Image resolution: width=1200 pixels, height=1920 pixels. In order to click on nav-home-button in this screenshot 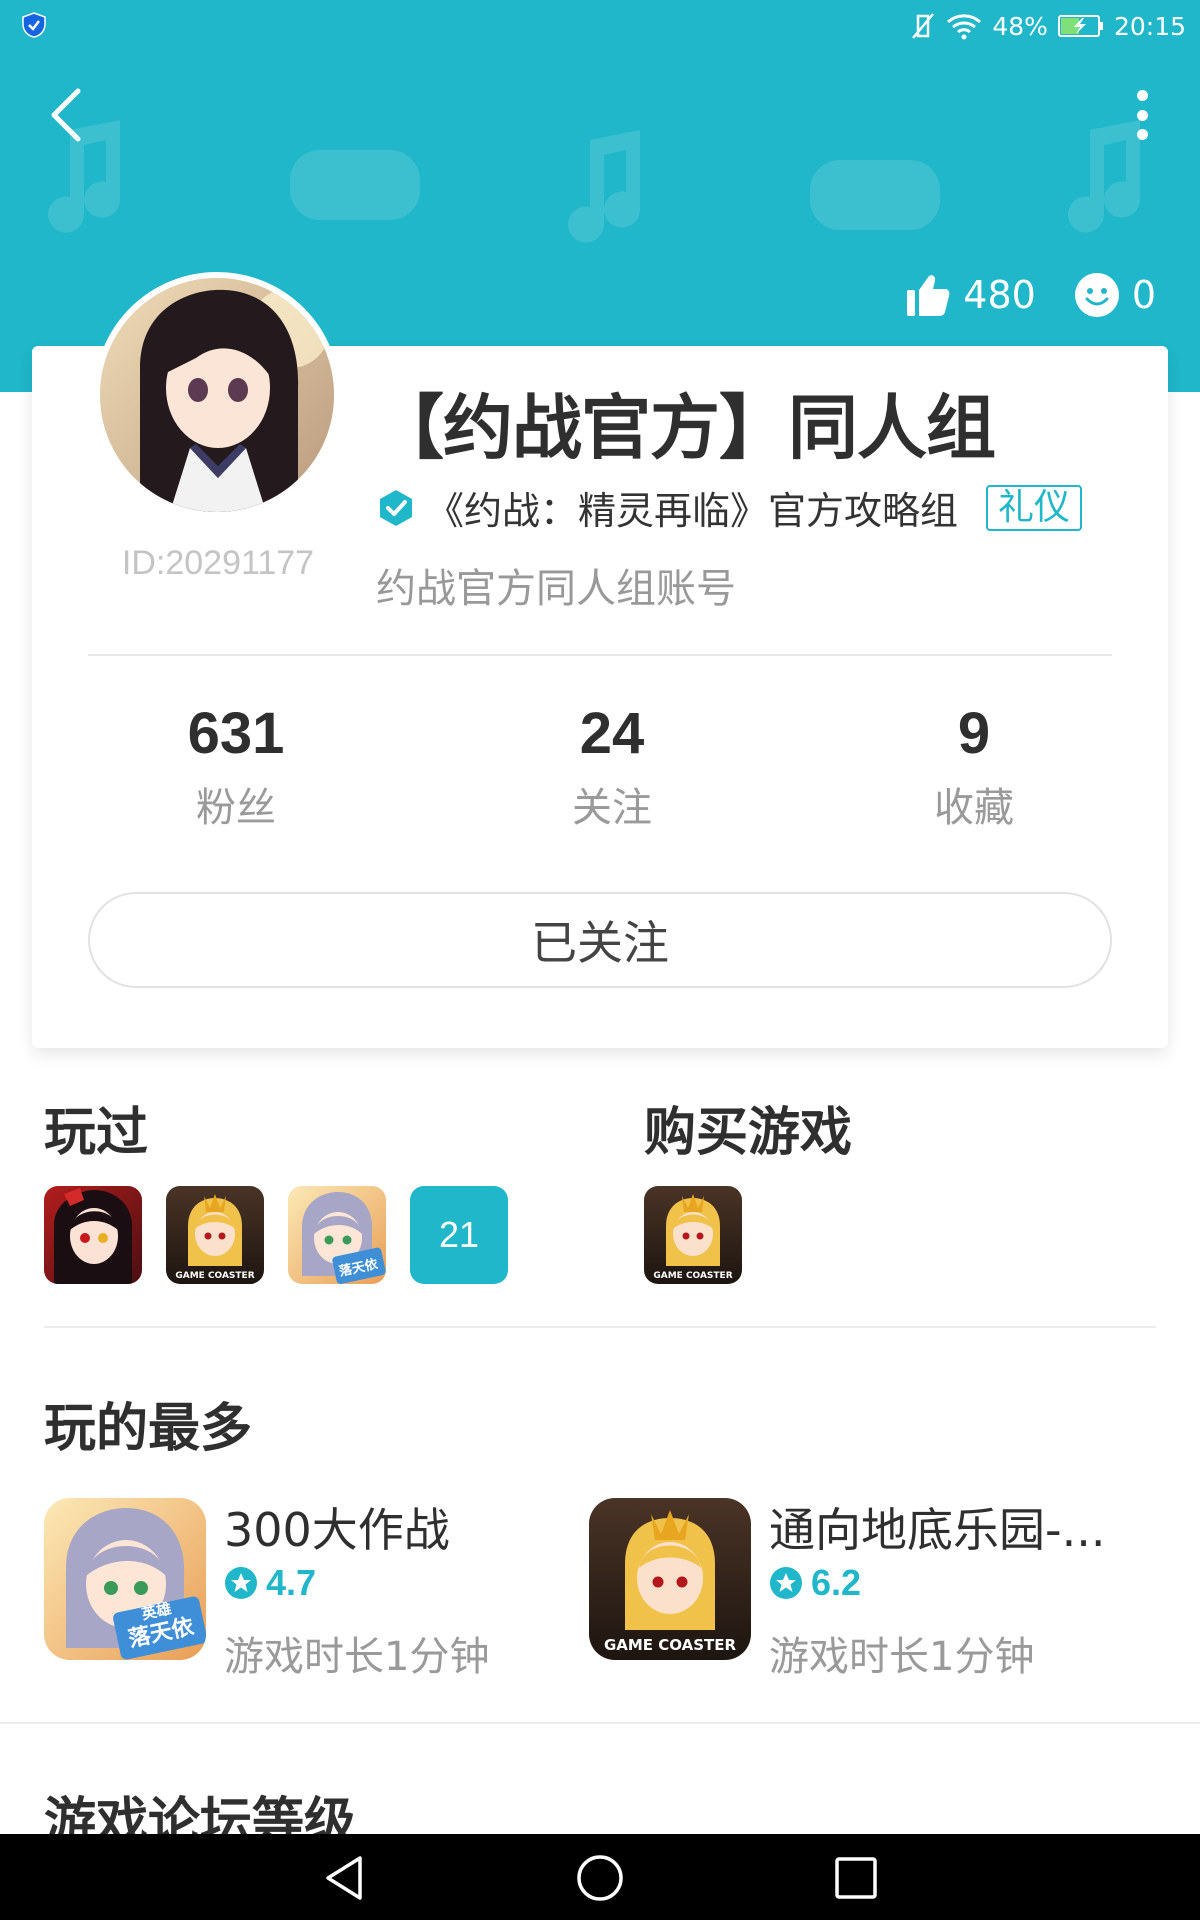, I will do `click(600, 1878)`.